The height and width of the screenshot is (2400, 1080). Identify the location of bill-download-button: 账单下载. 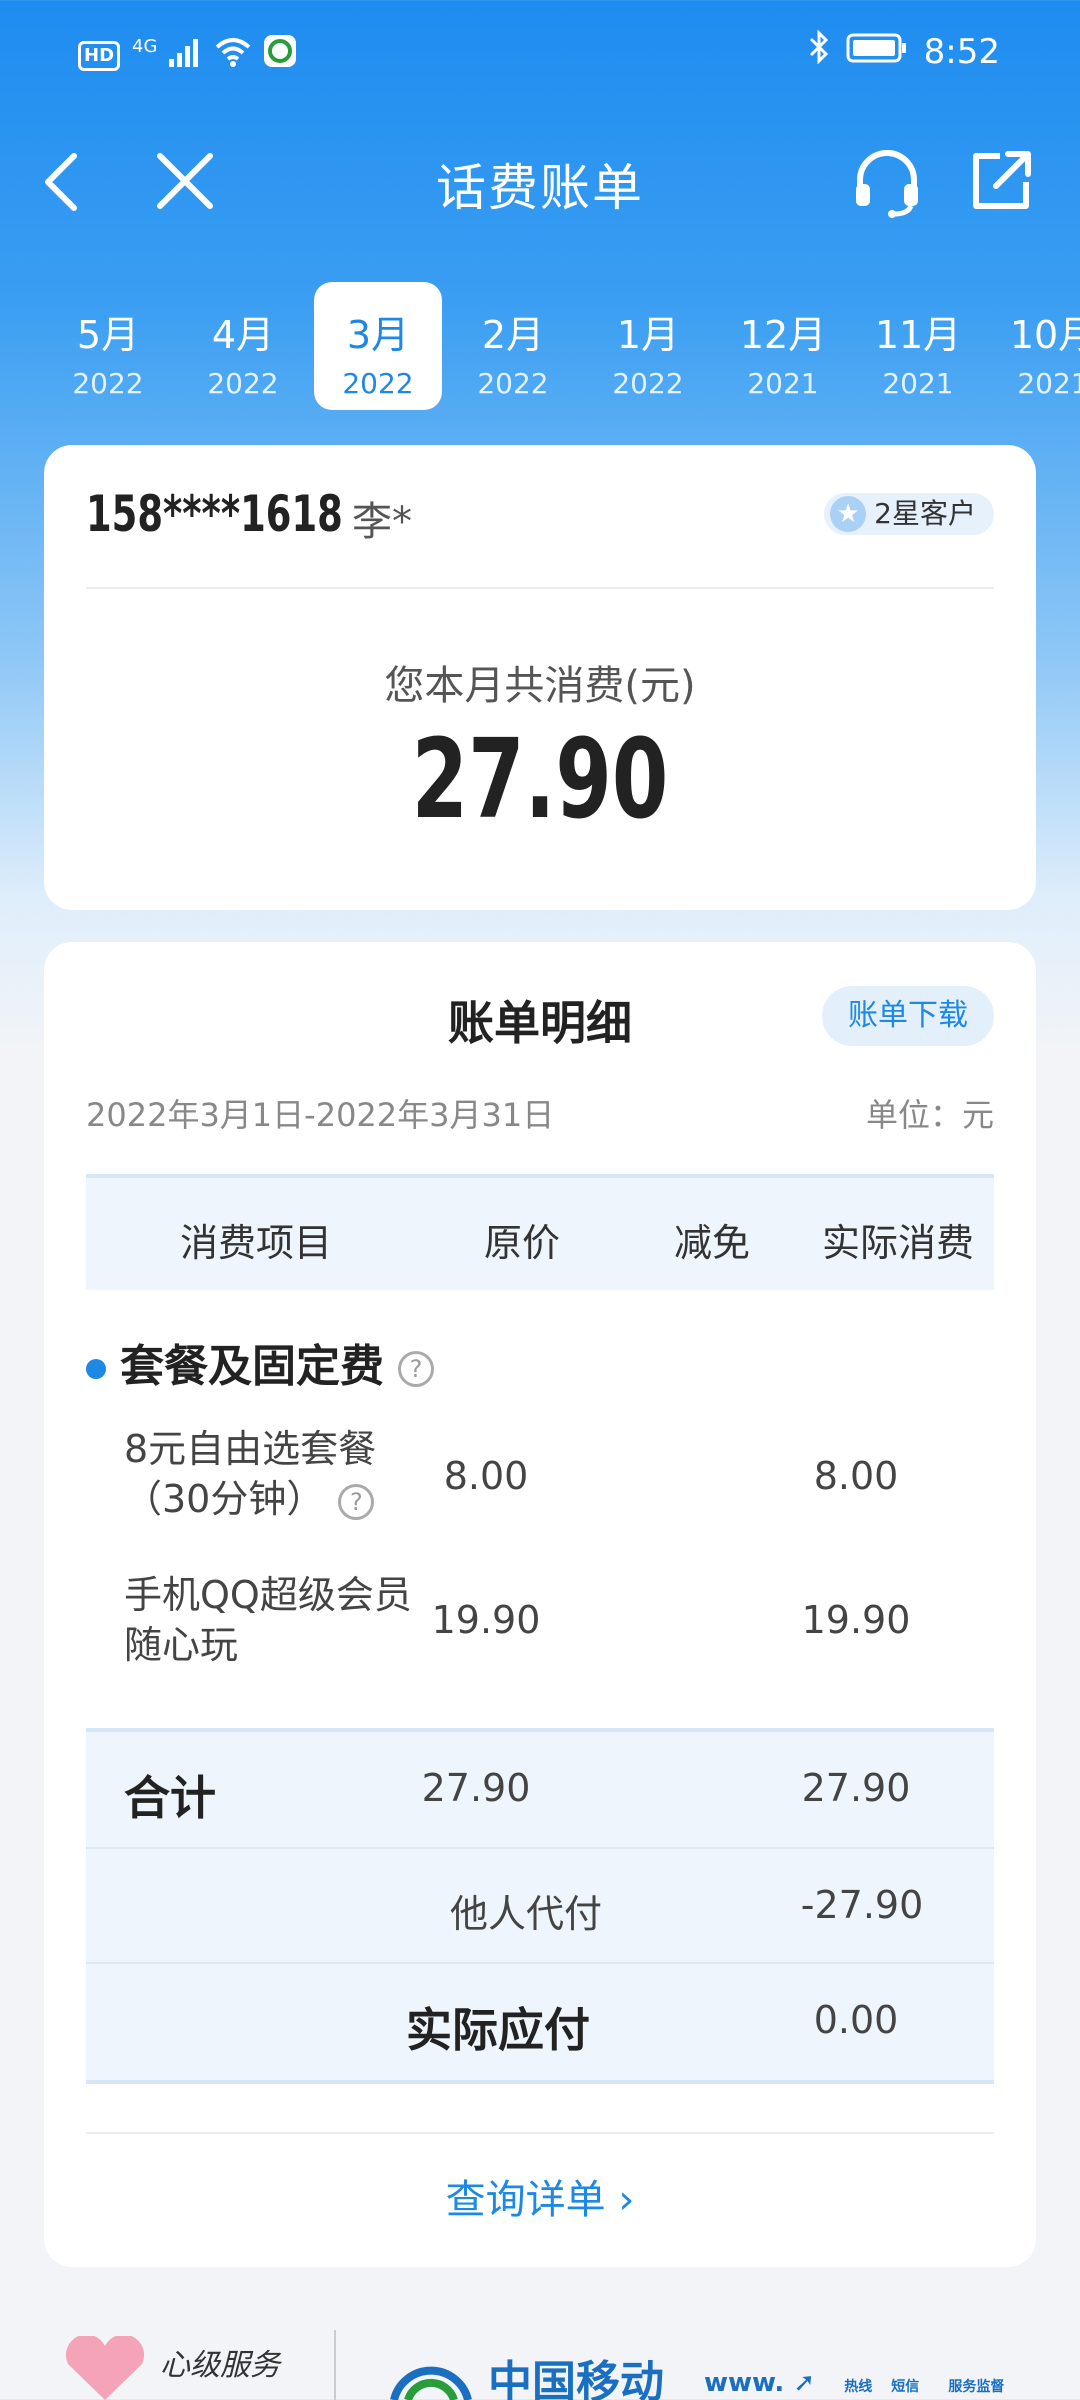
(908, 1016).